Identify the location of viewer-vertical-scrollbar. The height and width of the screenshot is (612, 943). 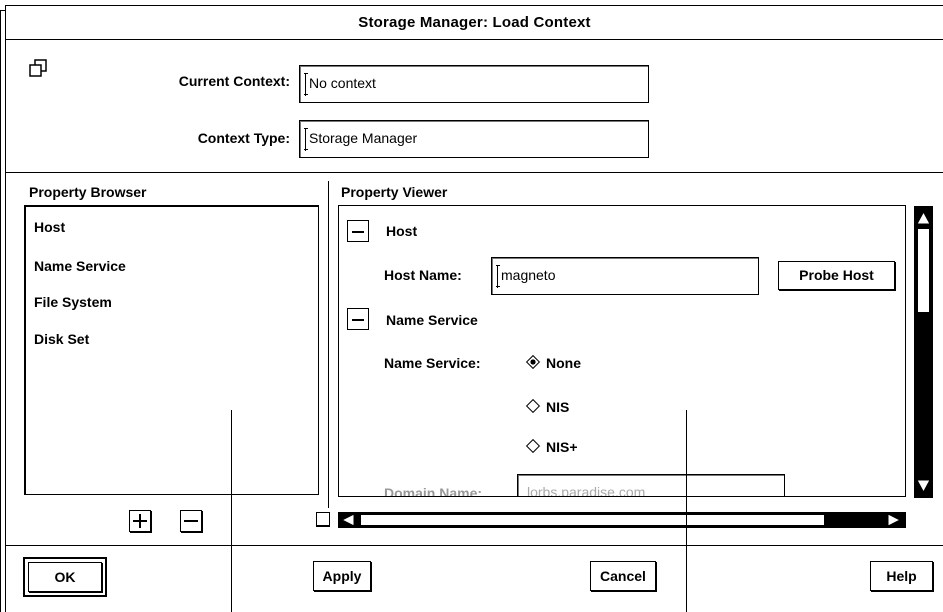
(923, 352).